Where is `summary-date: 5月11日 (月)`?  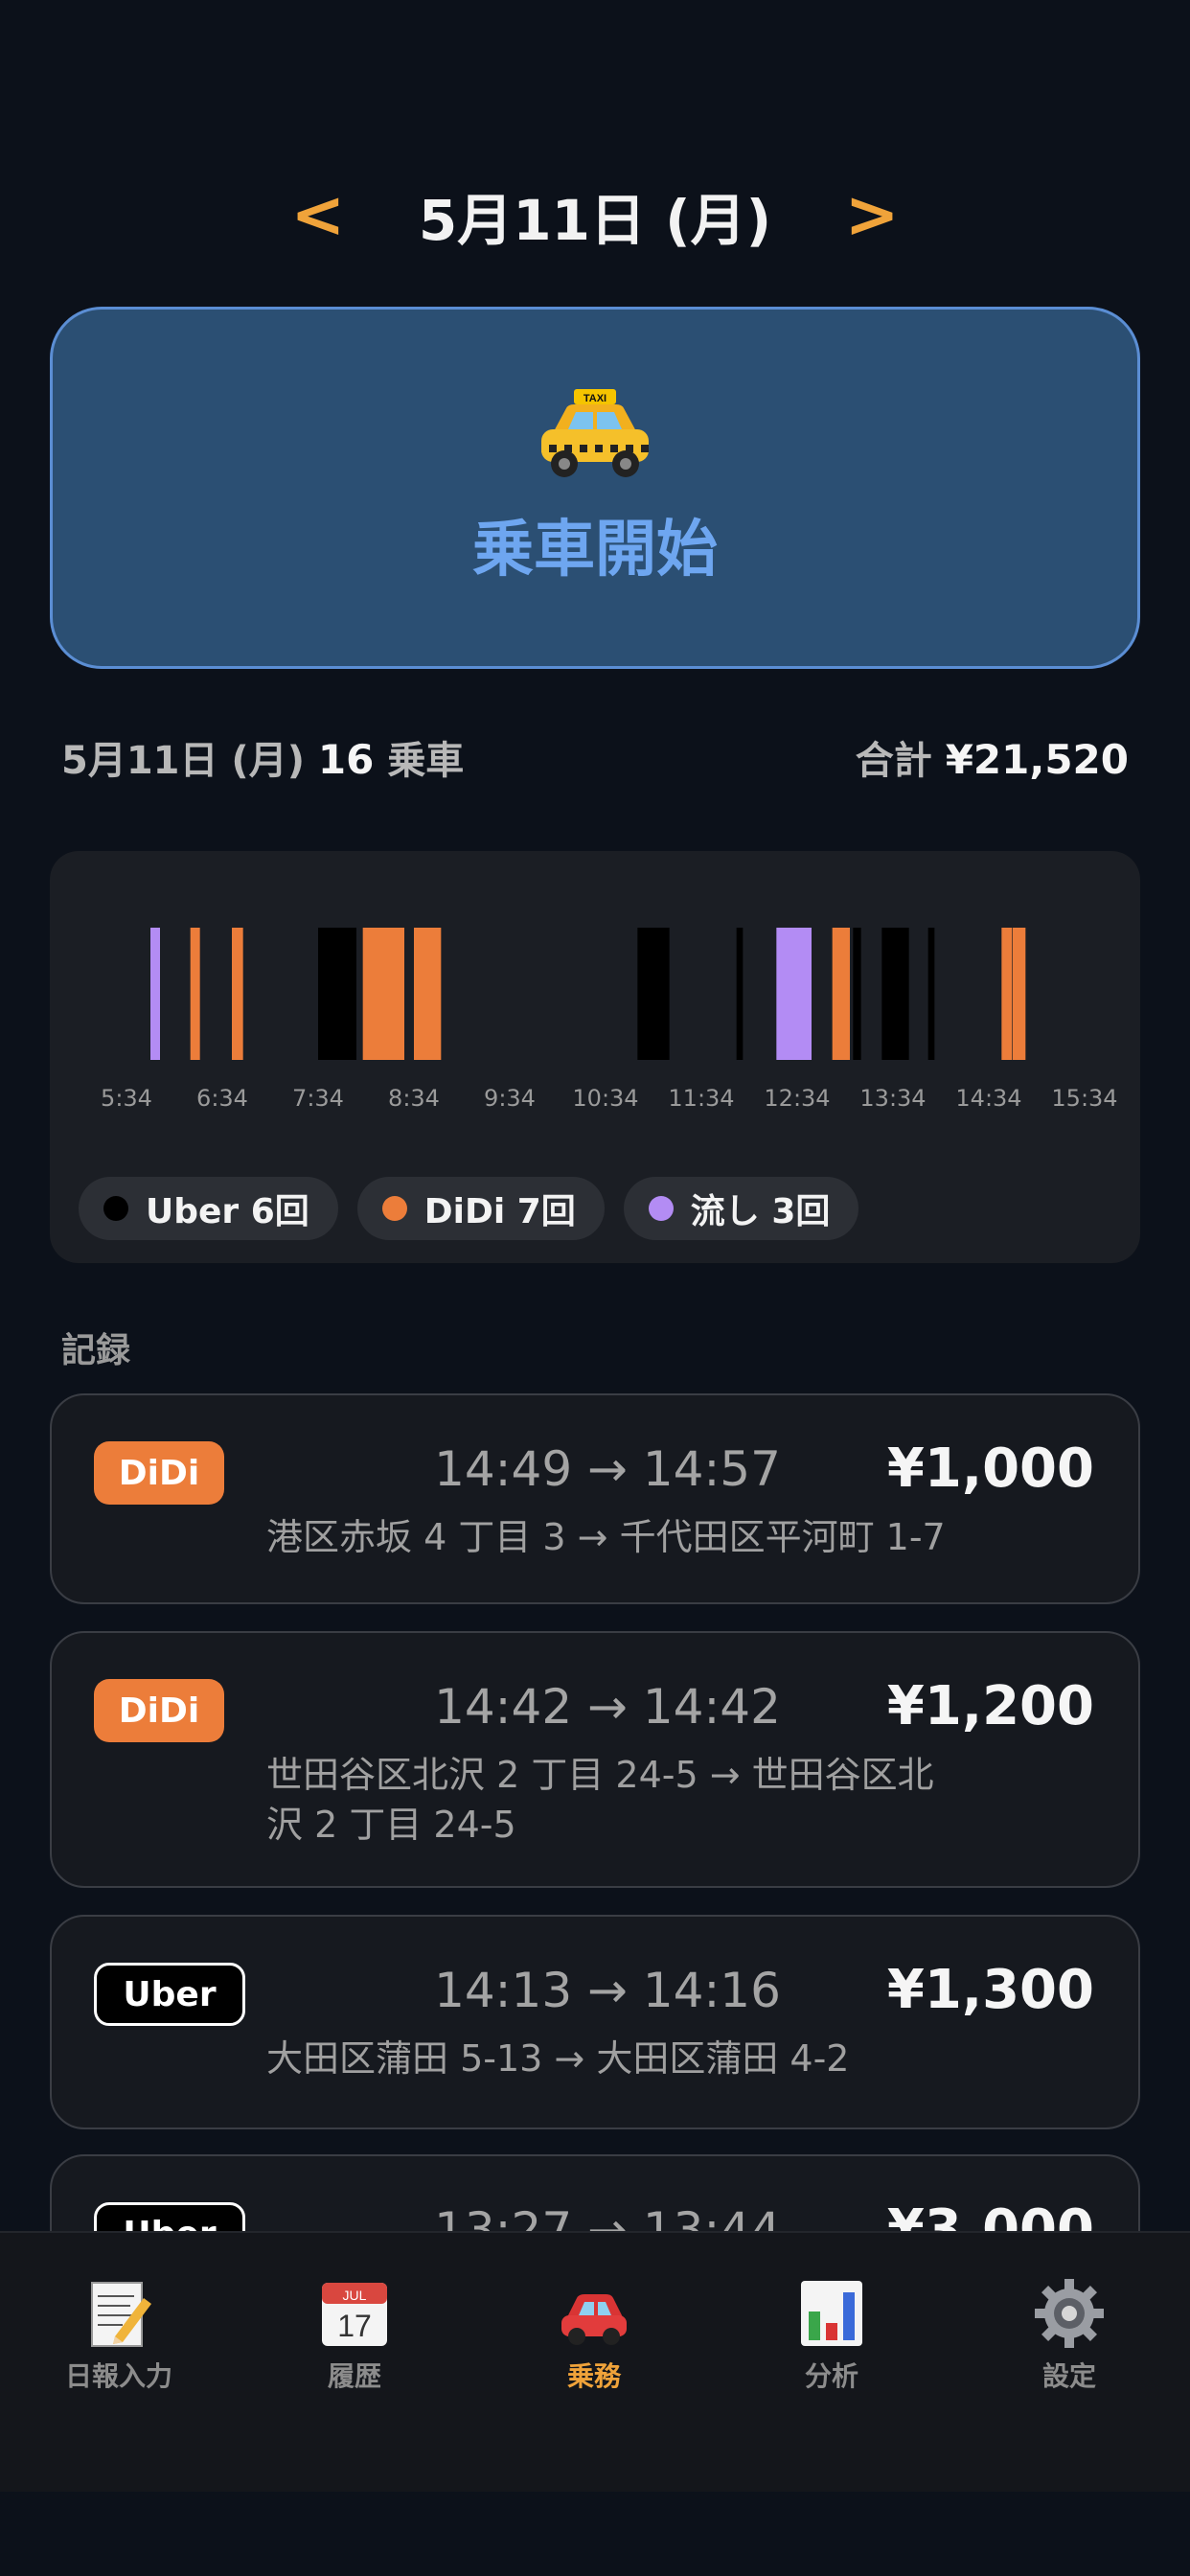 summary-date: 5月11日 (月) is located at coordinates (183, 761).